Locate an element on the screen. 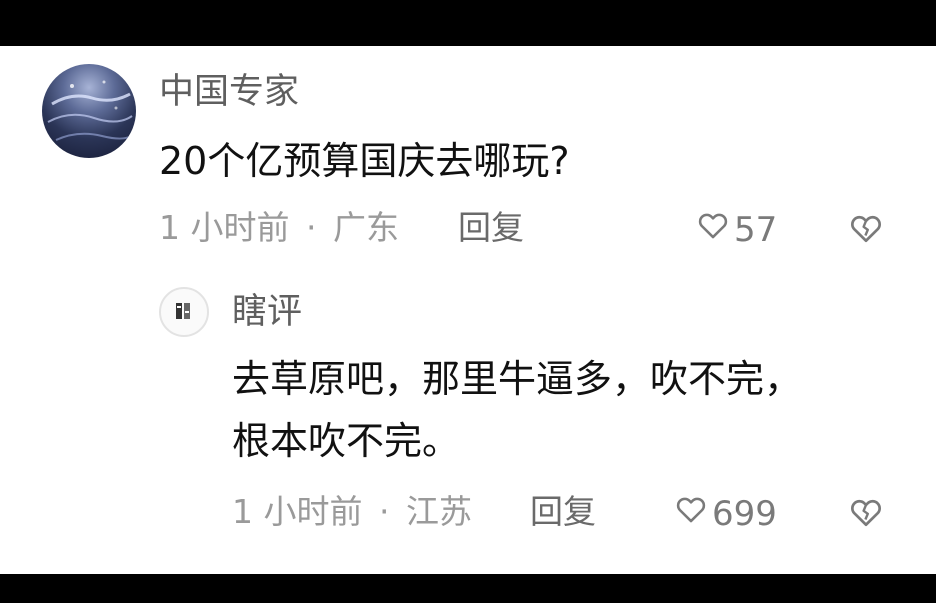  comment-text: 20个亿预算国庆去哪玩? is located at coordinates (364, 161).